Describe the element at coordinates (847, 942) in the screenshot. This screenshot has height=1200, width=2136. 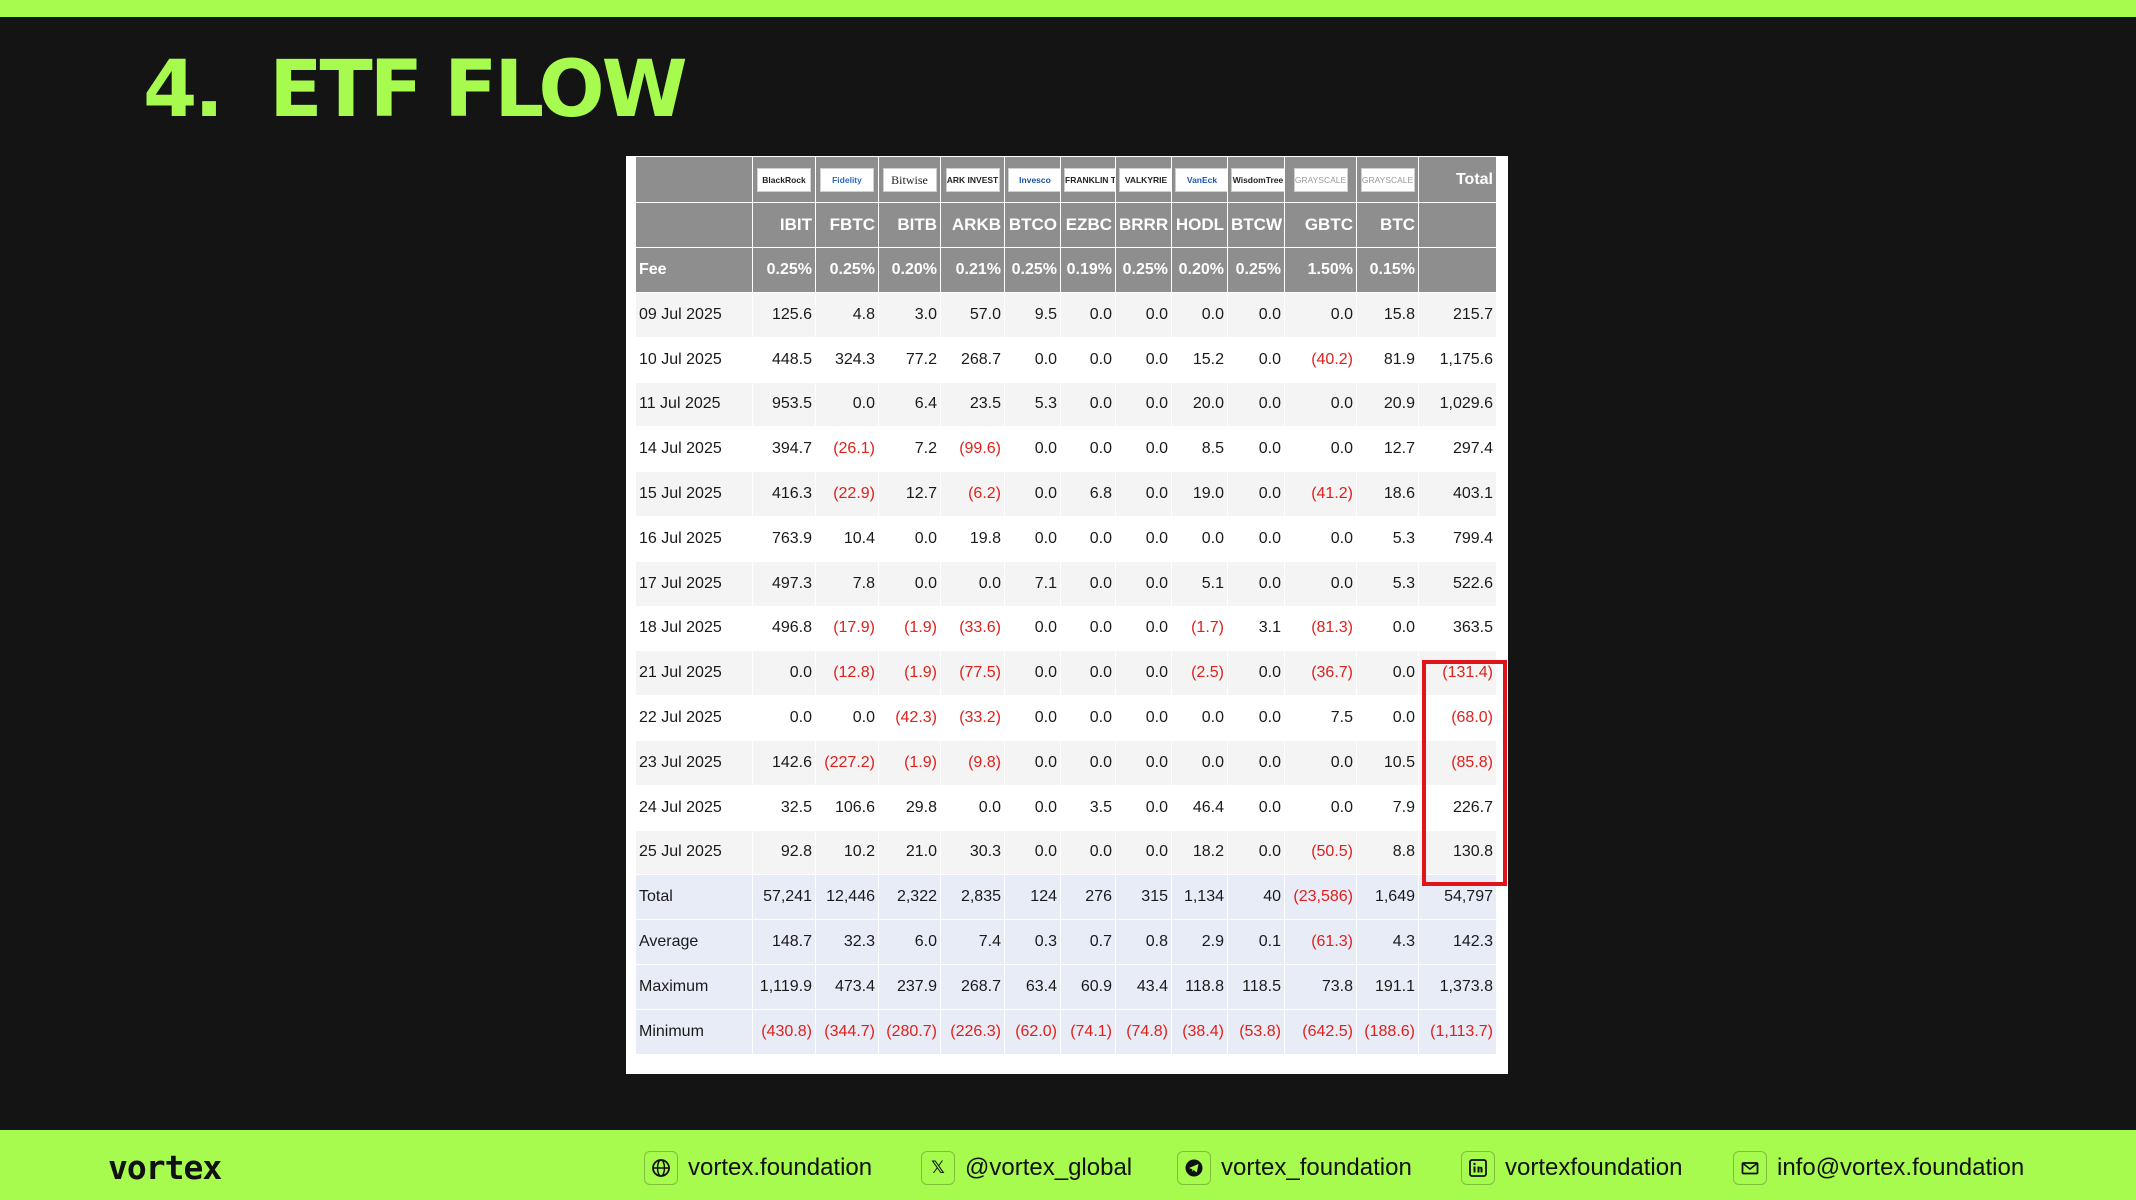
I see `value-cell: 32.3` at that location.